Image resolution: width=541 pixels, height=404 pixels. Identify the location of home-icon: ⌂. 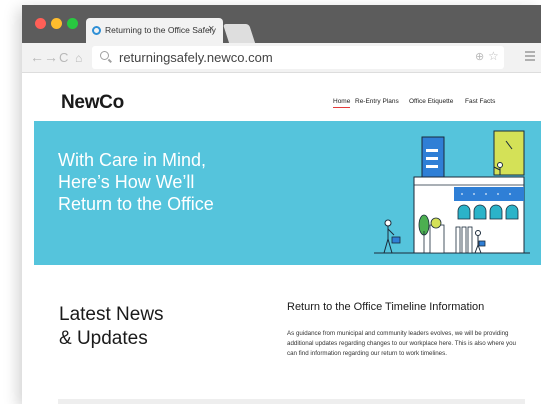
(78, 58).